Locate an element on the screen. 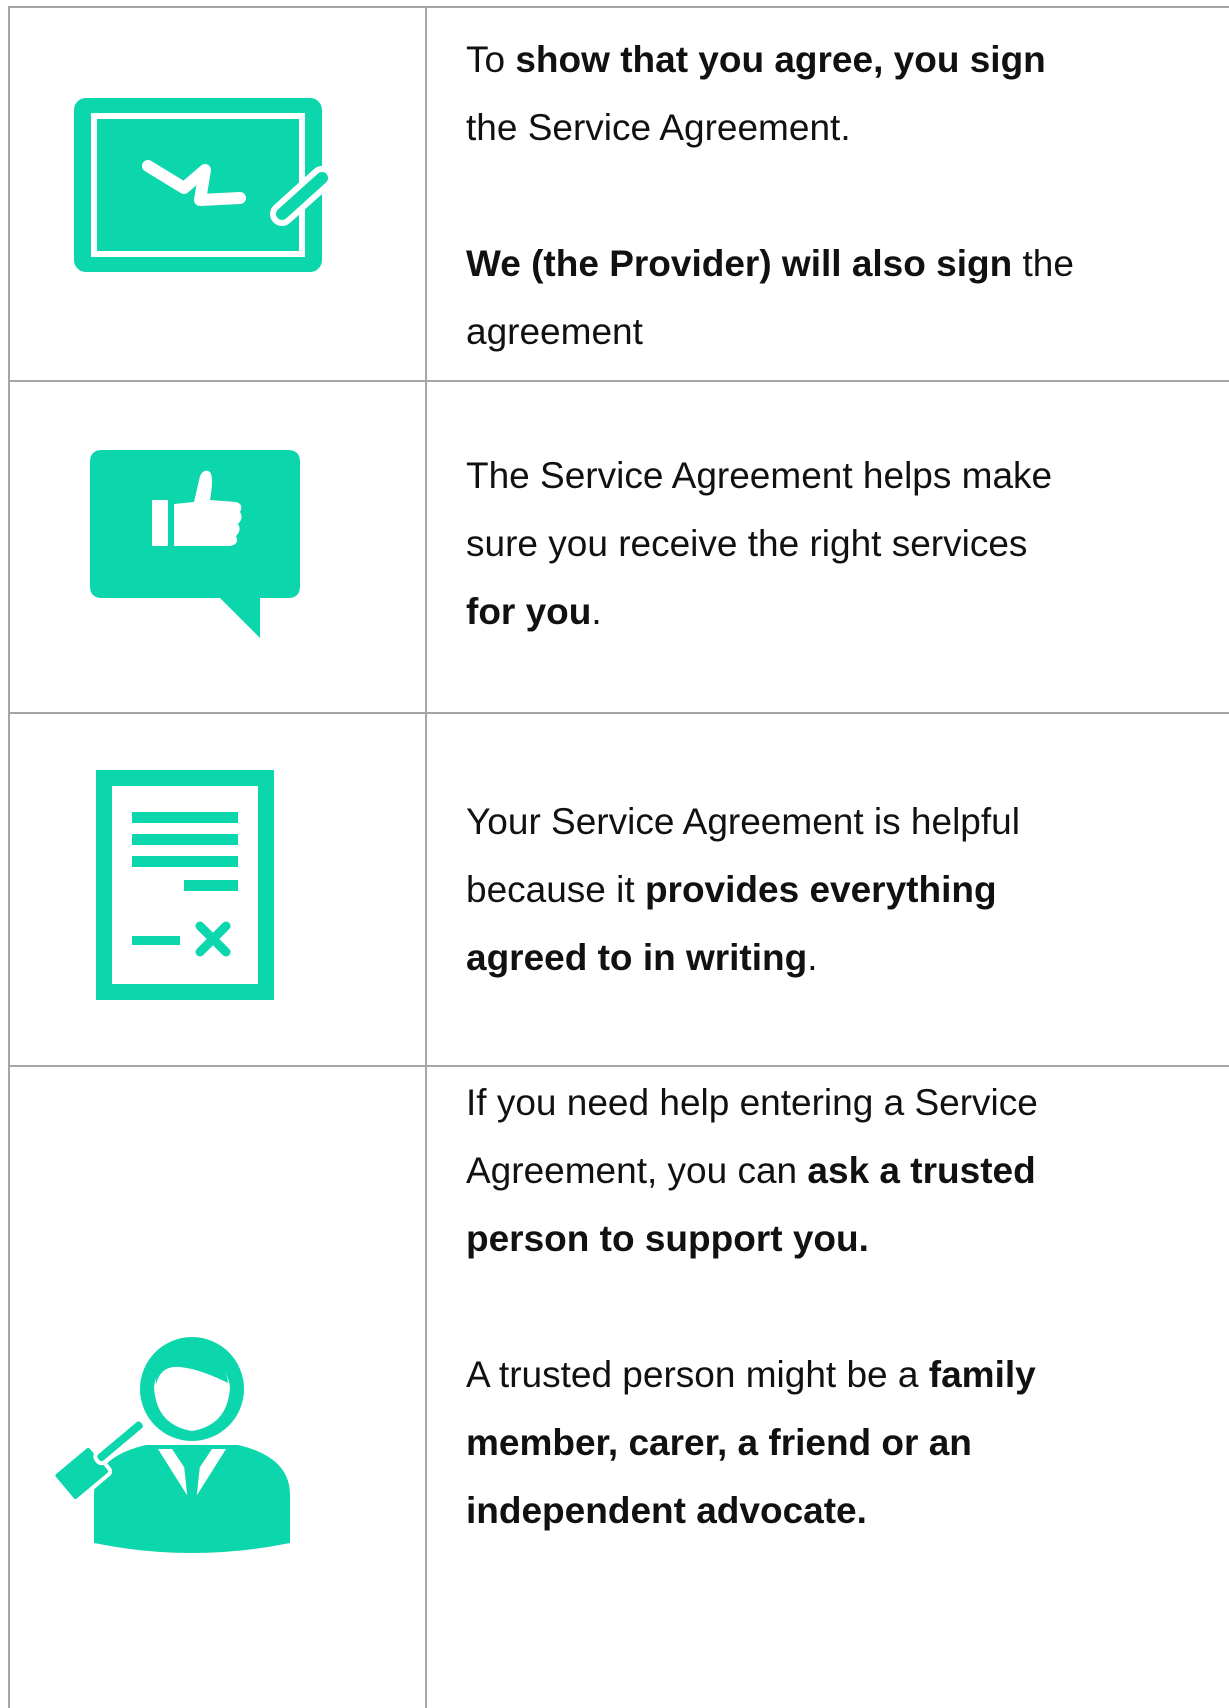  text-line: person to support you. is located at coordinates (846, 1239).